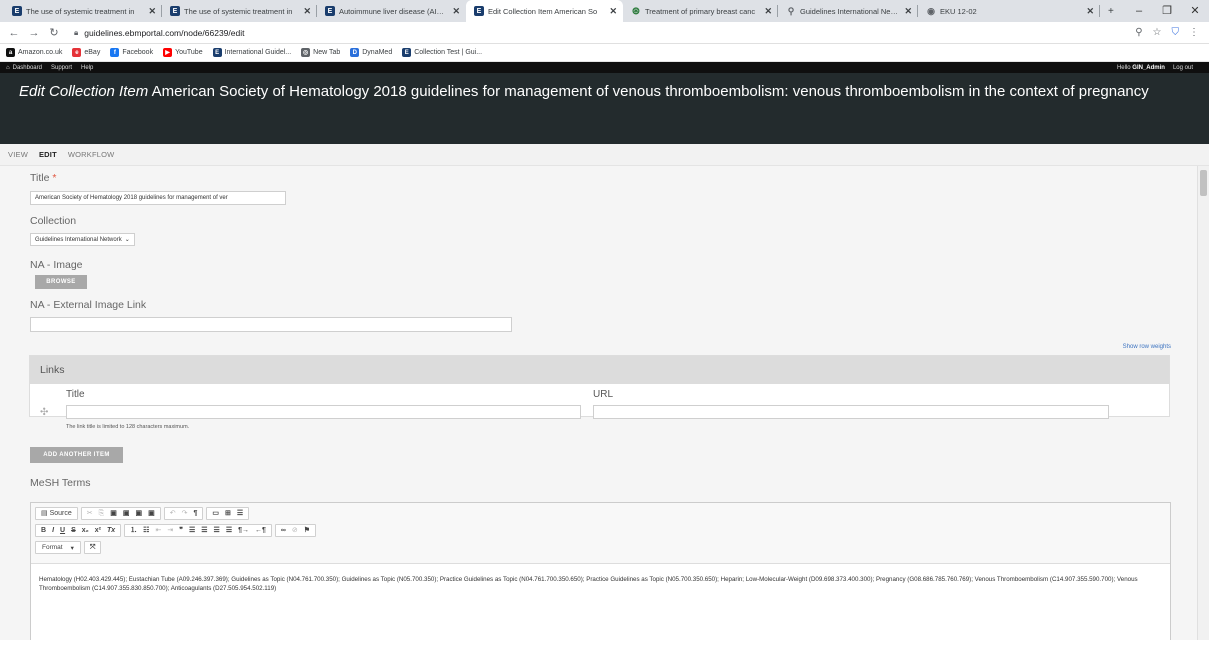  What do you see at coordinates (1147, 347) in the screenshot?
I see `show-row-weights-link: Show row weights` at bounding box center [1147, 347].